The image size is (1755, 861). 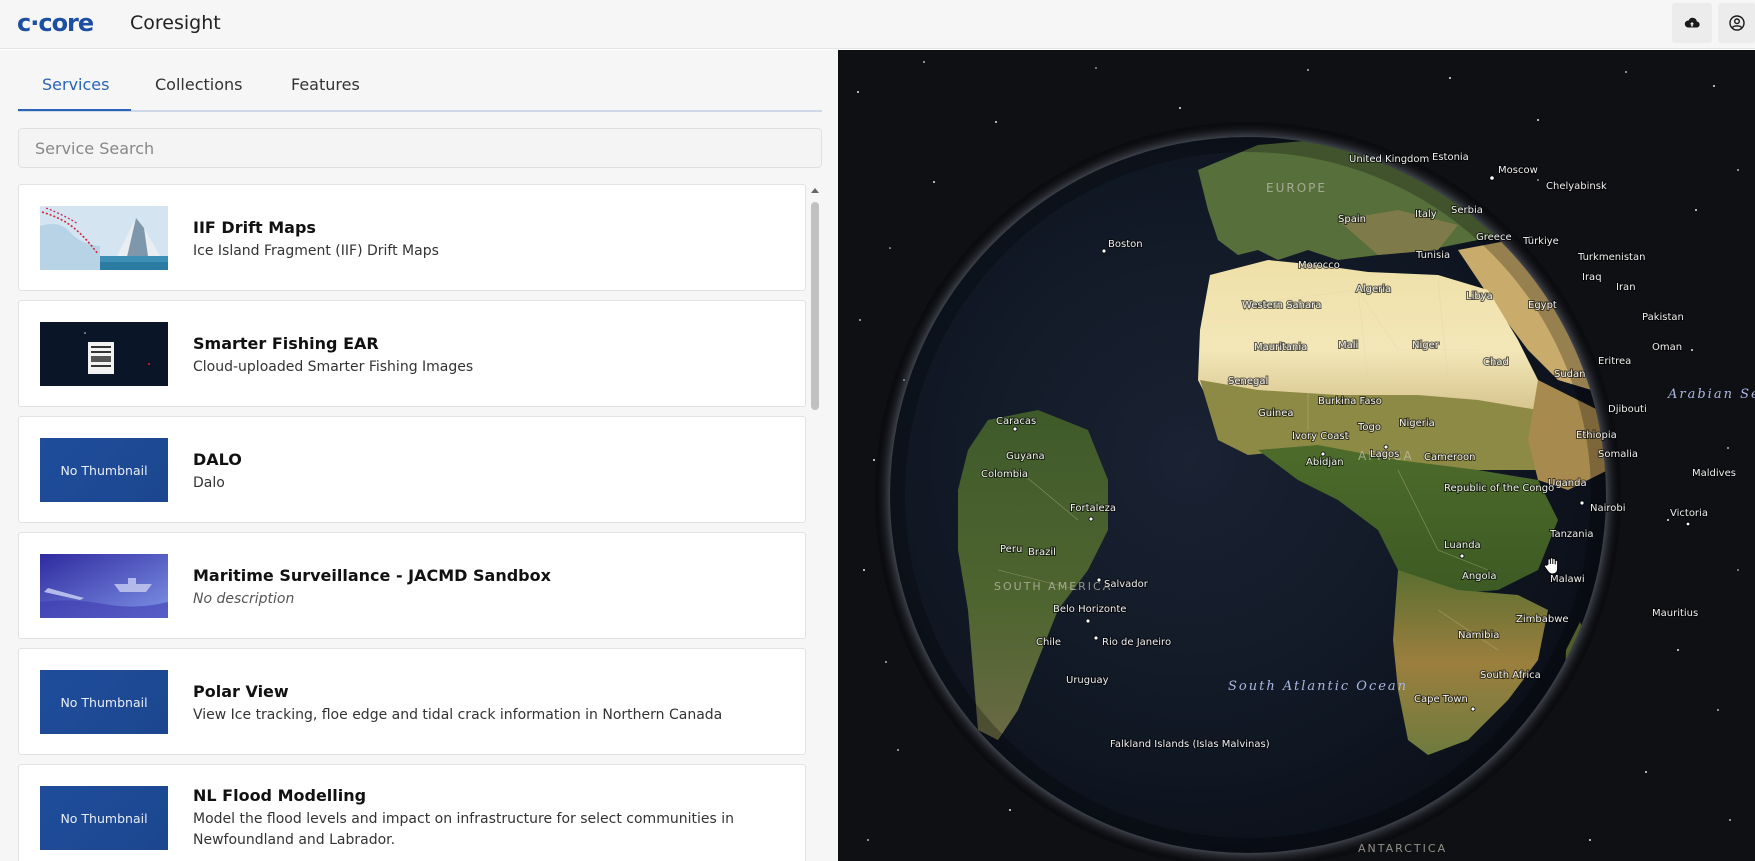 What do you see at coordinates (1479, 296) in the screenshot?
I see `map-label: Libya` at bounding box center [1479, 296].